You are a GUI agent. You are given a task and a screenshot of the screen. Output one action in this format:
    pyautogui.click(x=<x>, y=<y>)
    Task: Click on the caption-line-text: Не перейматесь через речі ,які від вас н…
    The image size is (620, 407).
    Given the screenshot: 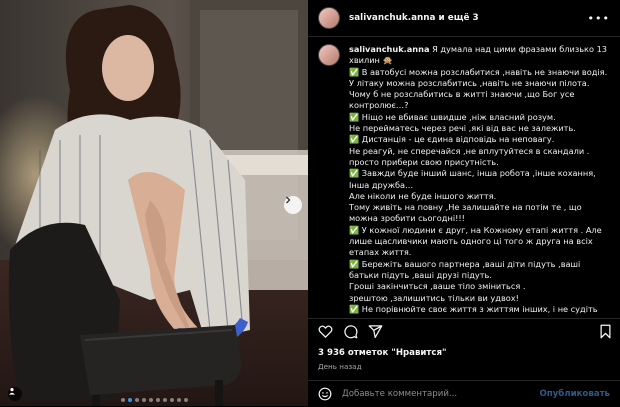 What is the action you would take?
    pyautogui.click(x=462, y=128)
    